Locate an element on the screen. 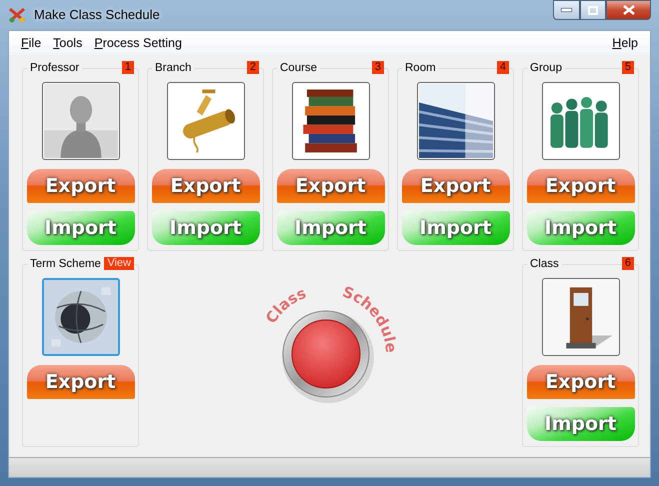  menu-item: Help is located at coordinates (625, 43).